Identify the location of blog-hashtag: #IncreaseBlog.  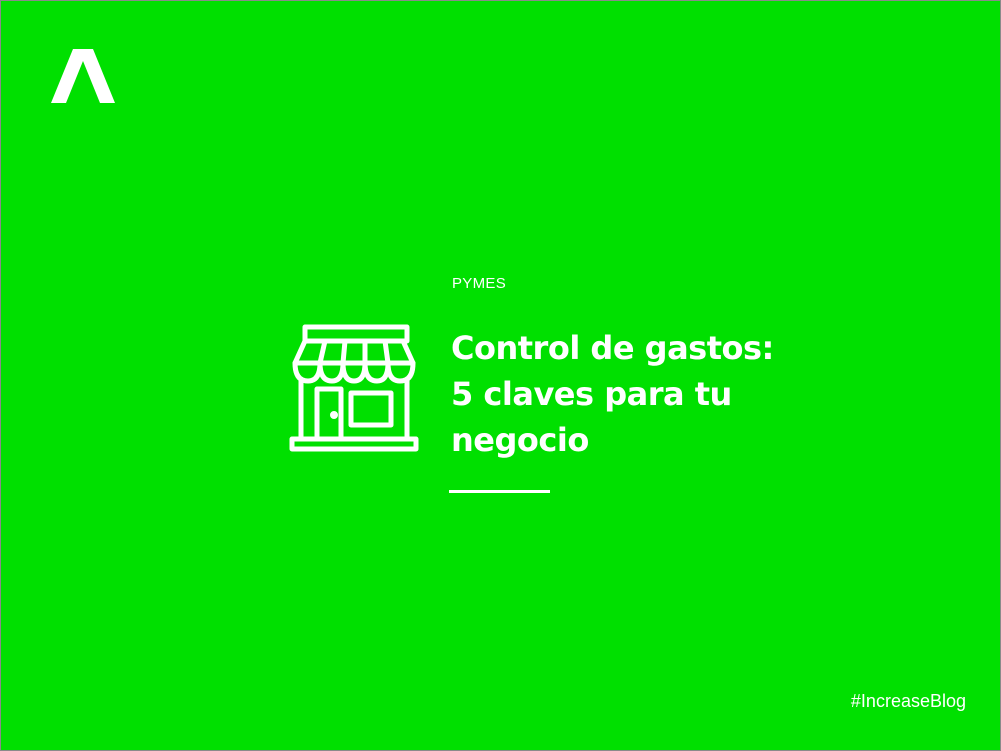
(908, 701).